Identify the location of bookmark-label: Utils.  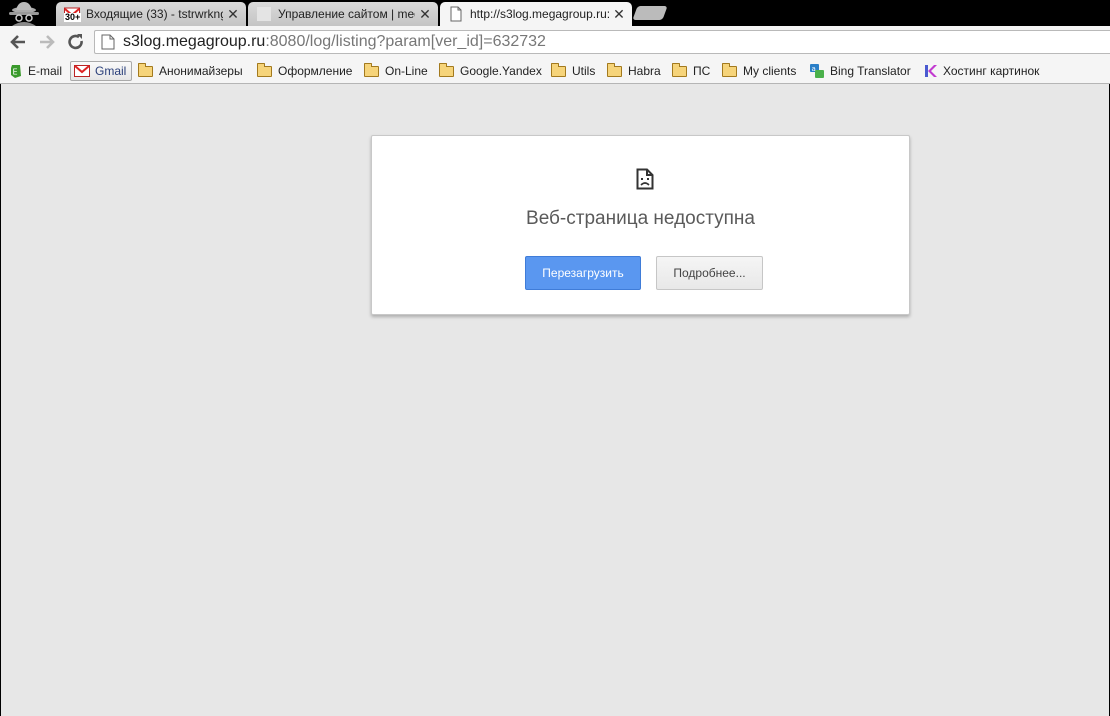
(584, 71).